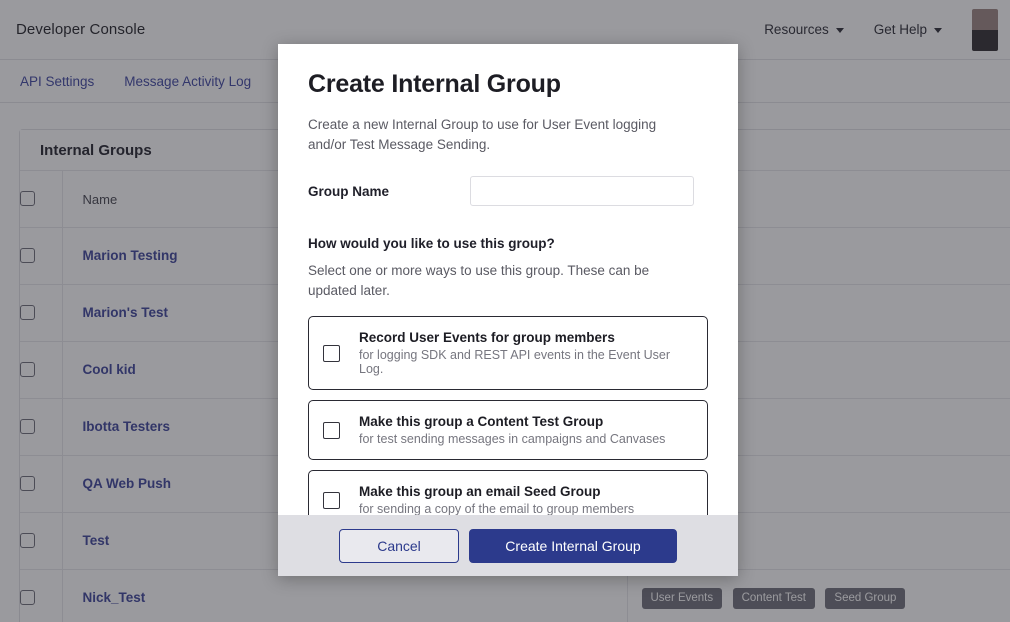 This screenshot has height=622, width=1010. I want to click on group-name-field-row: Group Name, so click(508, 191).